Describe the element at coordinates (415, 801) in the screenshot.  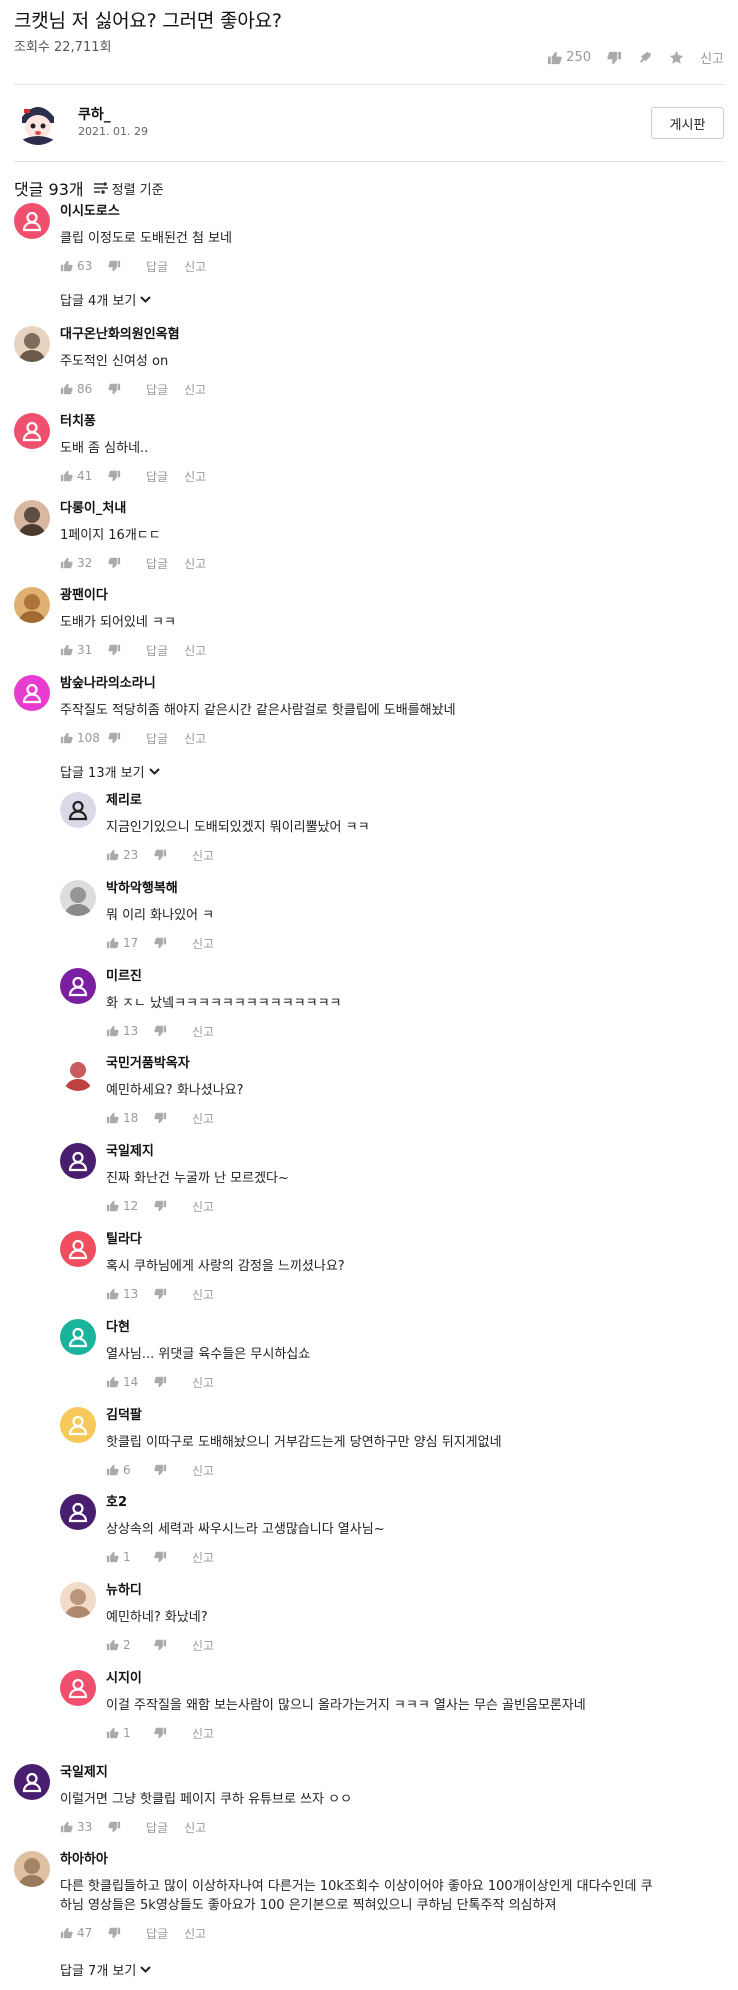
I see `comment-author: 제리로` at that location.